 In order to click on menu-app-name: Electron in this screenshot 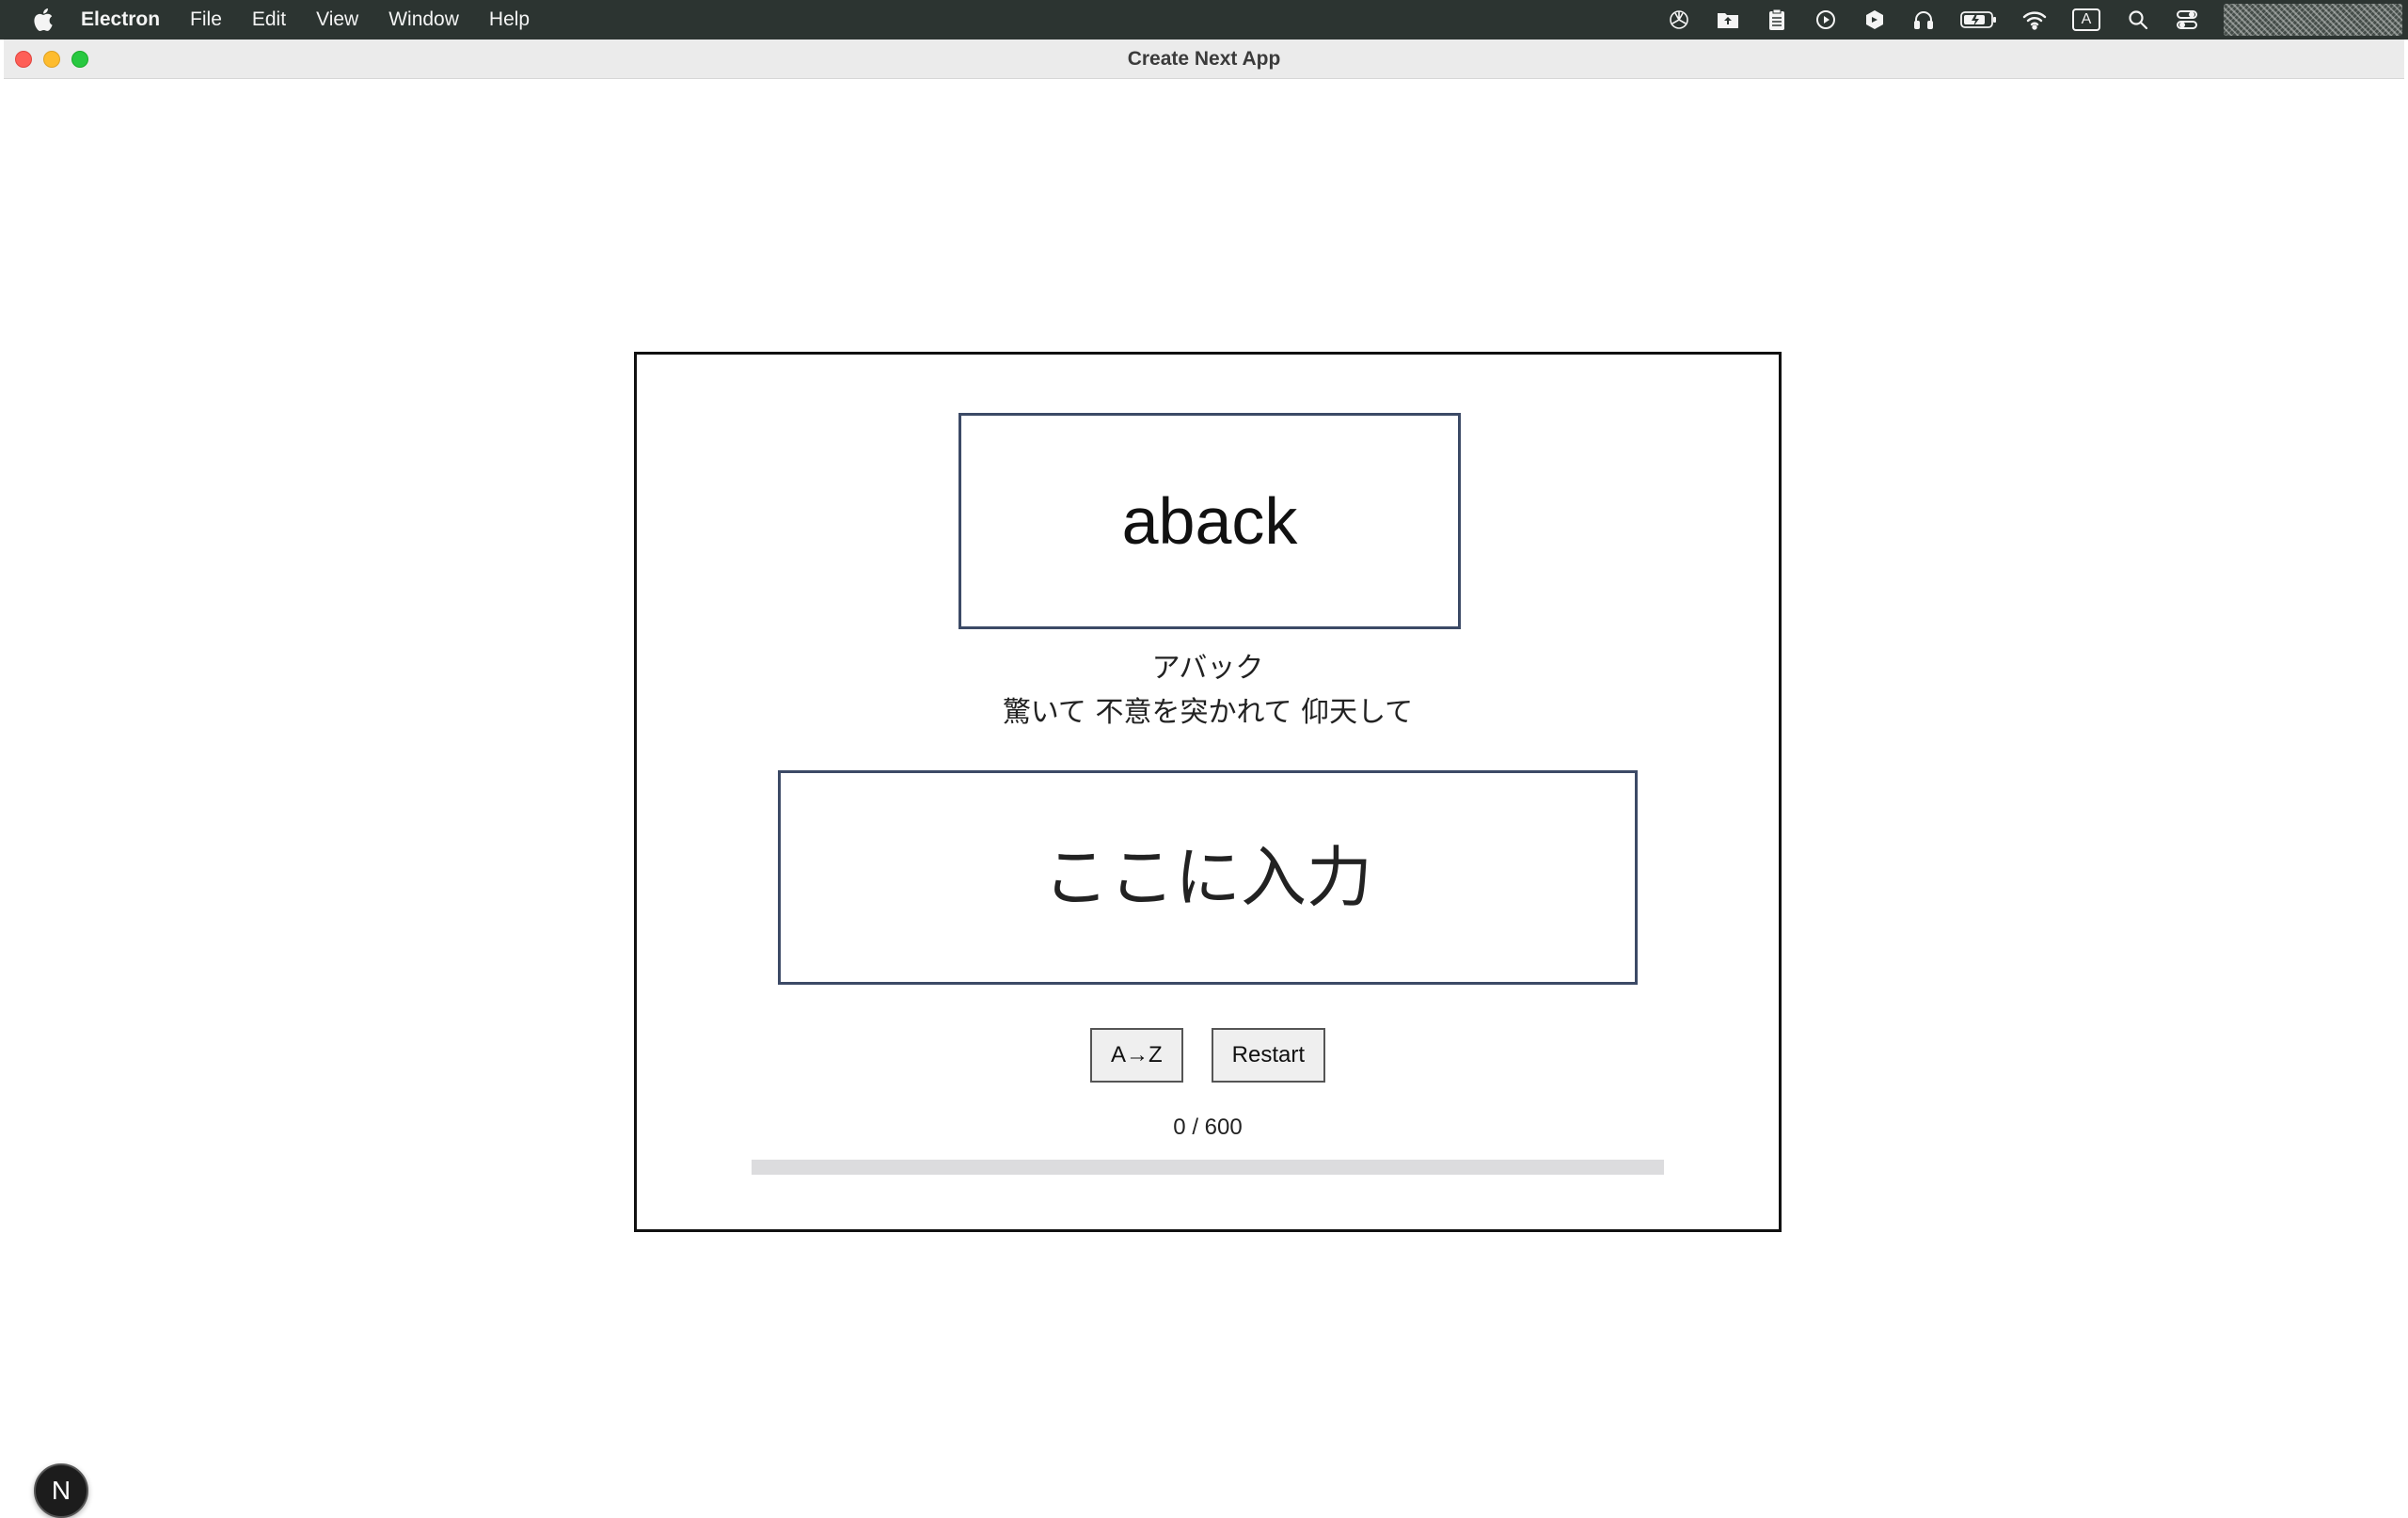, I will do `click(121, 19)`.